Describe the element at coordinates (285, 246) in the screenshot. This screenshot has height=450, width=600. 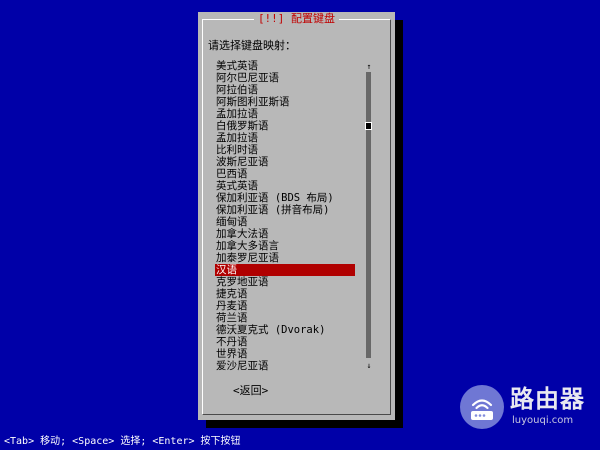
I see `list-item: 加拿大多语言` at that location.